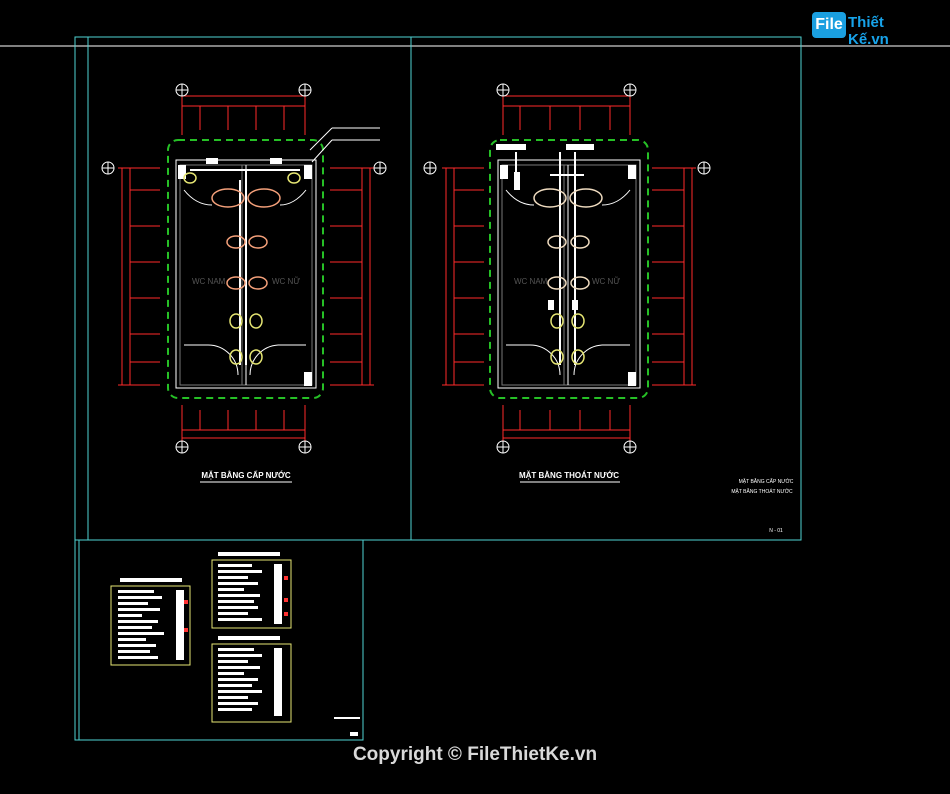 The width and height of the screenshot is (950, 794). I want to click on logo-text: Thiết Kế.vn, so click(868, 31).